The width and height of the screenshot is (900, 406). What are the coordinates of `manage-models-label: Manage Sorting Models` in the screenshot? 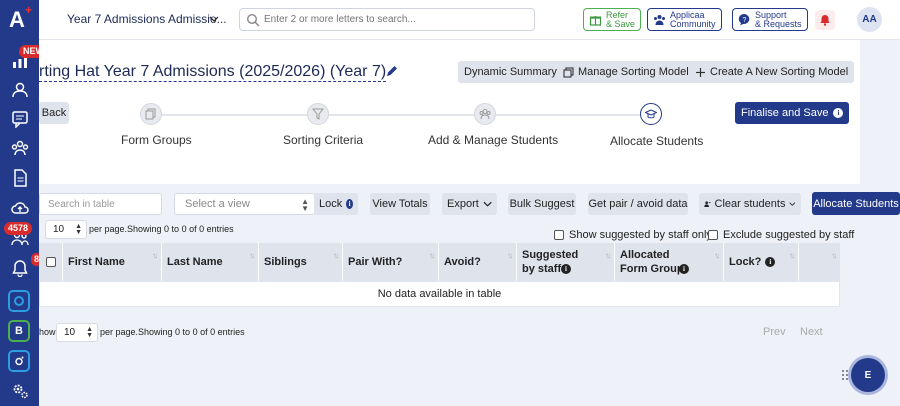 It's located at (636, 72).